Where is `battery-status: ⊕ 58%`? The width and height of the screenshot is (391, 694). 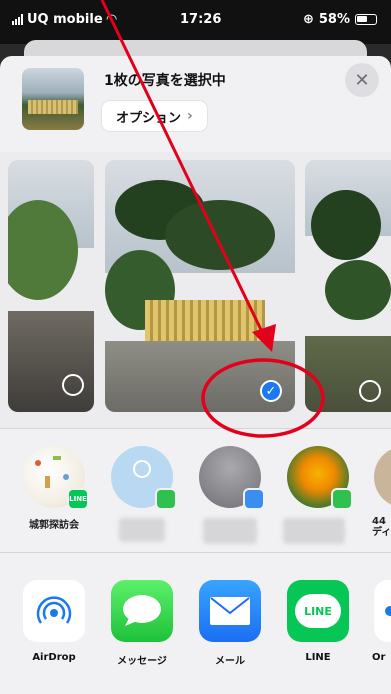
battery-status: ⊕ 58% is located at coordinates (340, 19).